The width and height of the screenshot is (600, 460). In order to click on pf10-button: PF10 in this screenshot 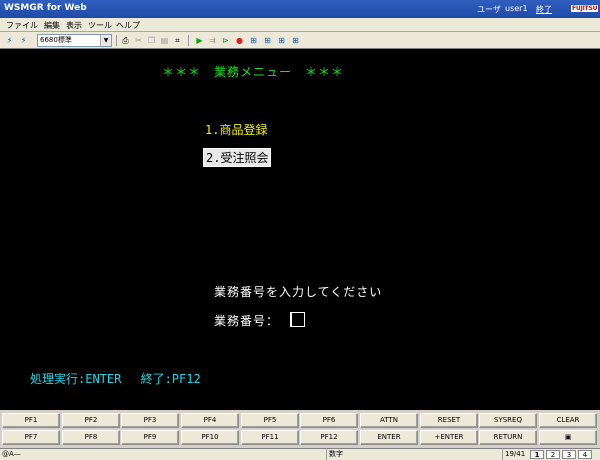, I will do `click(210, 437)`.